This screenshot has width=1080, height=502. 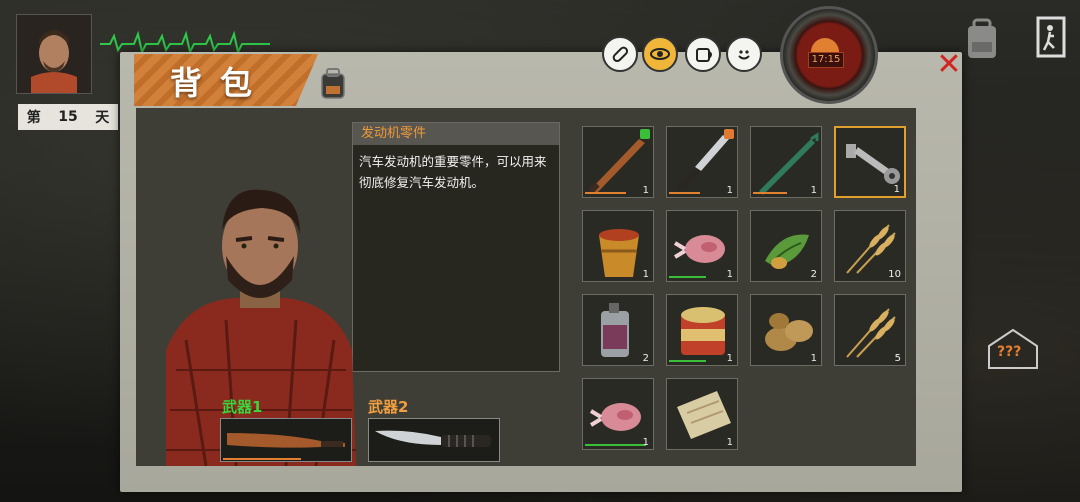 What do you see at coordinates (1052, 37) in the screenshot?
I see `exit-door-icon` at bounding box center [1052, 37].